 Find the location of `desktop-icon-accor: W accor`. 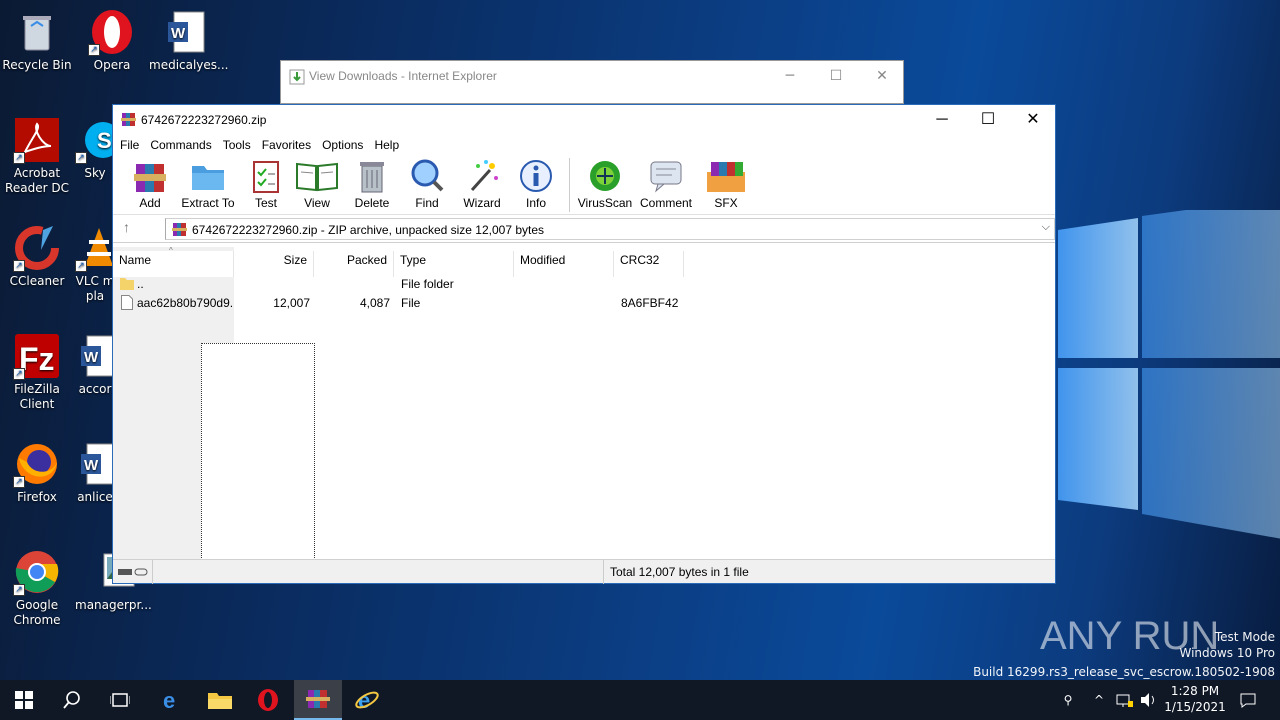

desktop-icon-accor: W accor is located at coordinates (95, 364).